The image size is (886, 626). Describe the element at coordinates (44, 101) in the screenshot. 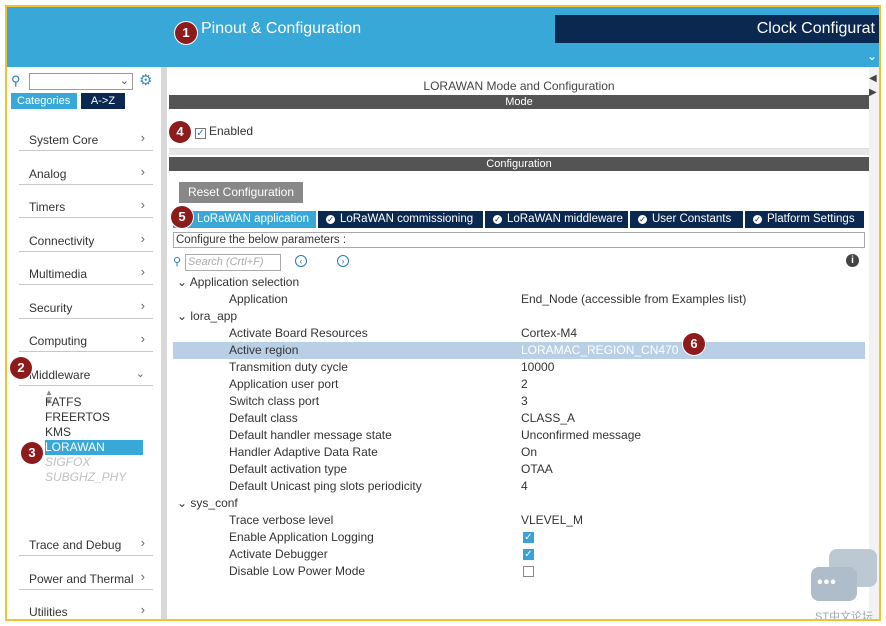

I see `tab-categories: Categories` at that location.